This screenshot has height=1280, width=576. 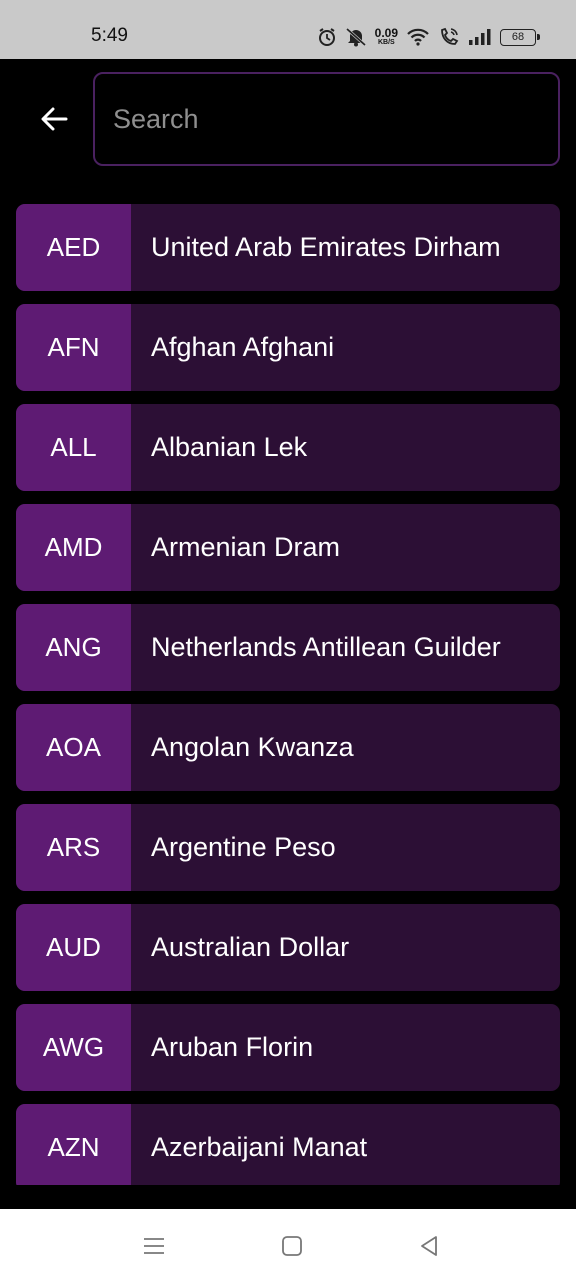 I want to click on header, so click(x=288, y=119).